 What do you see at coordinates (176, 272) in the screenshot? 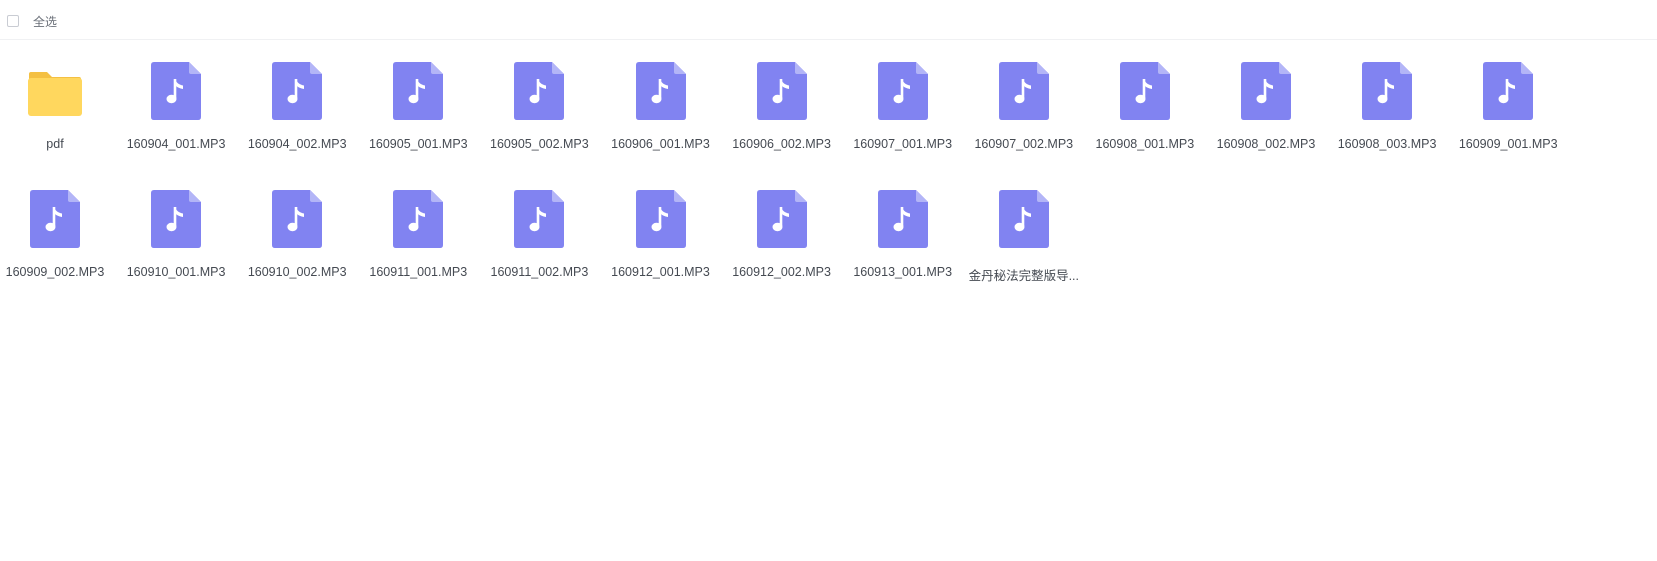
I see `file-name: 160910_001.MP3` at bounding box center [176, 272].